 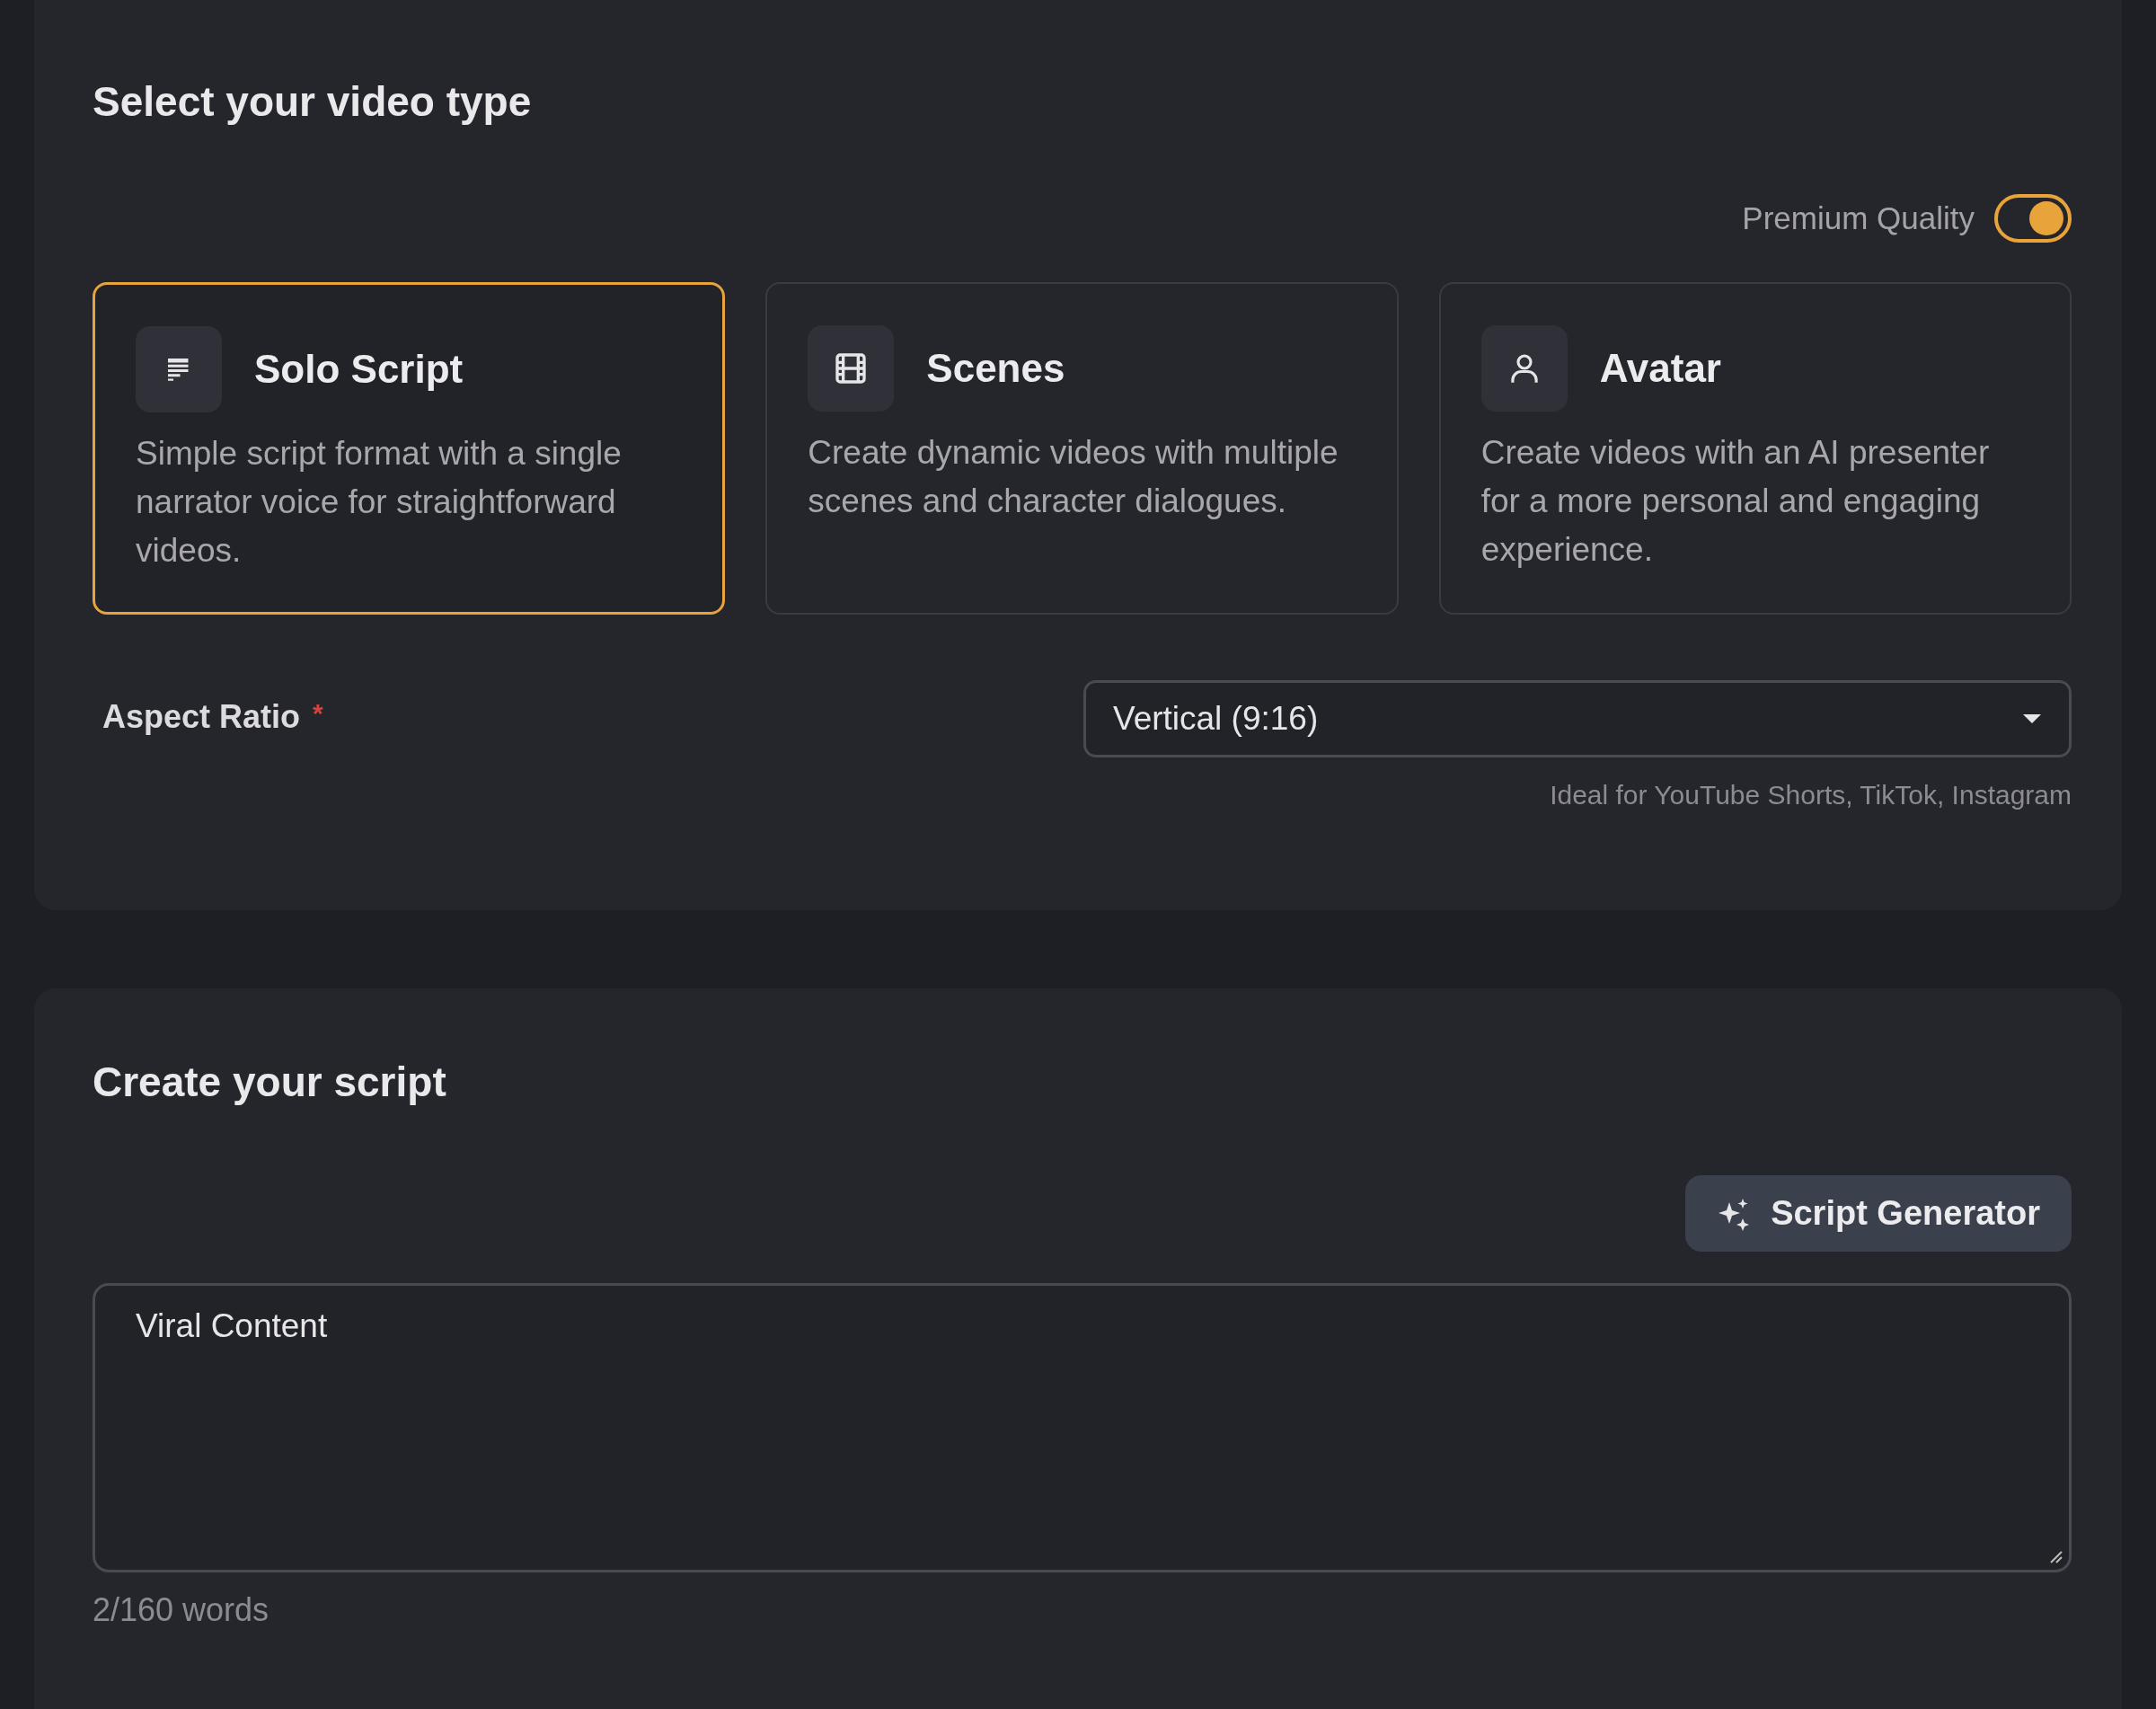 I want to click on section-title: Create your script, so click(x=270, y=1082).